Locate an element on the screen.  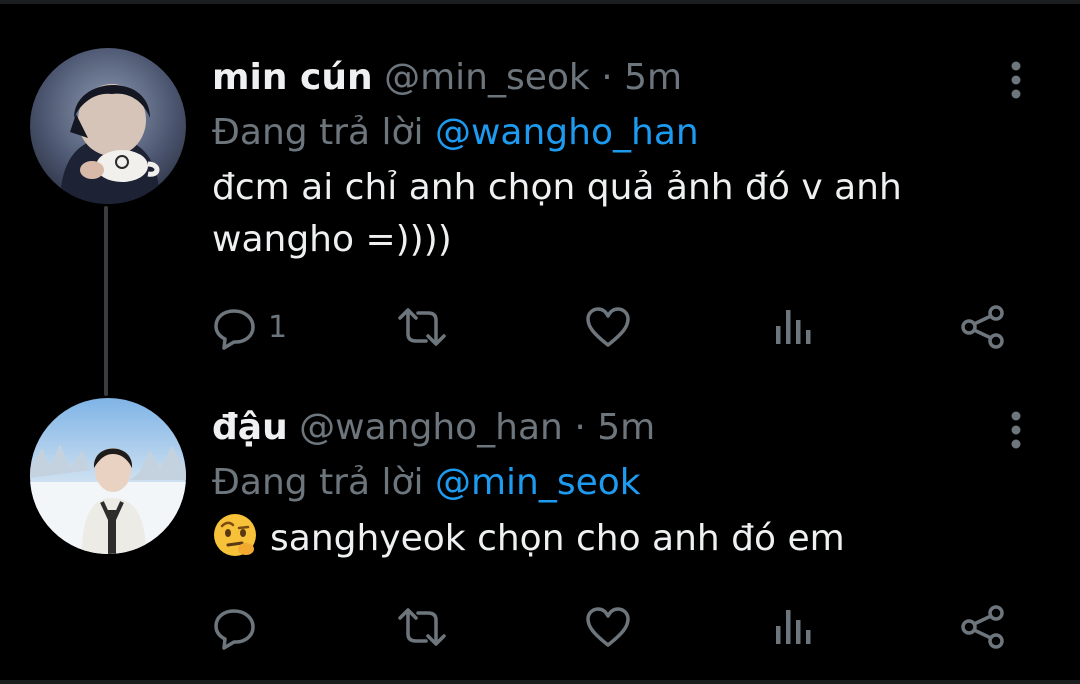
replying-to: Đang trả lời @wangho_han is located at coordinates (616, 133).